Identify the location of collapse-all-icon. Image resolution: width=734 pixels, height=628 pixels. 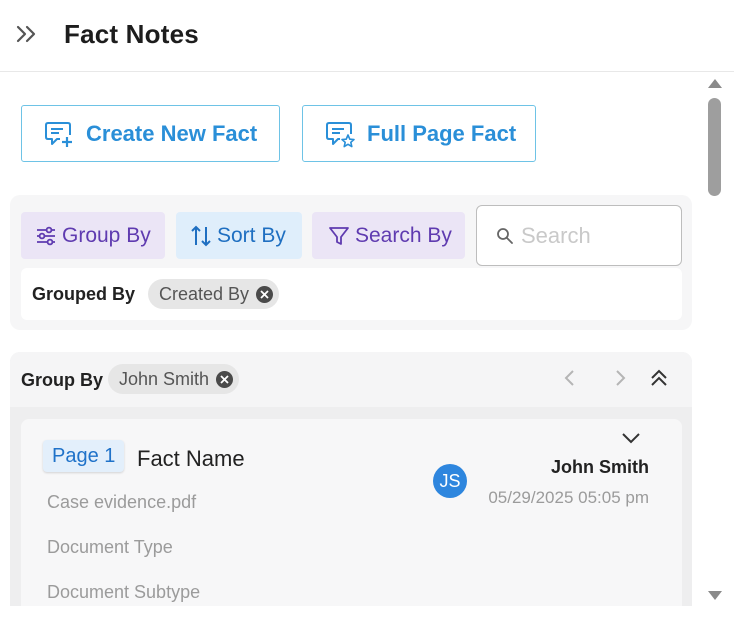
(659, 378).